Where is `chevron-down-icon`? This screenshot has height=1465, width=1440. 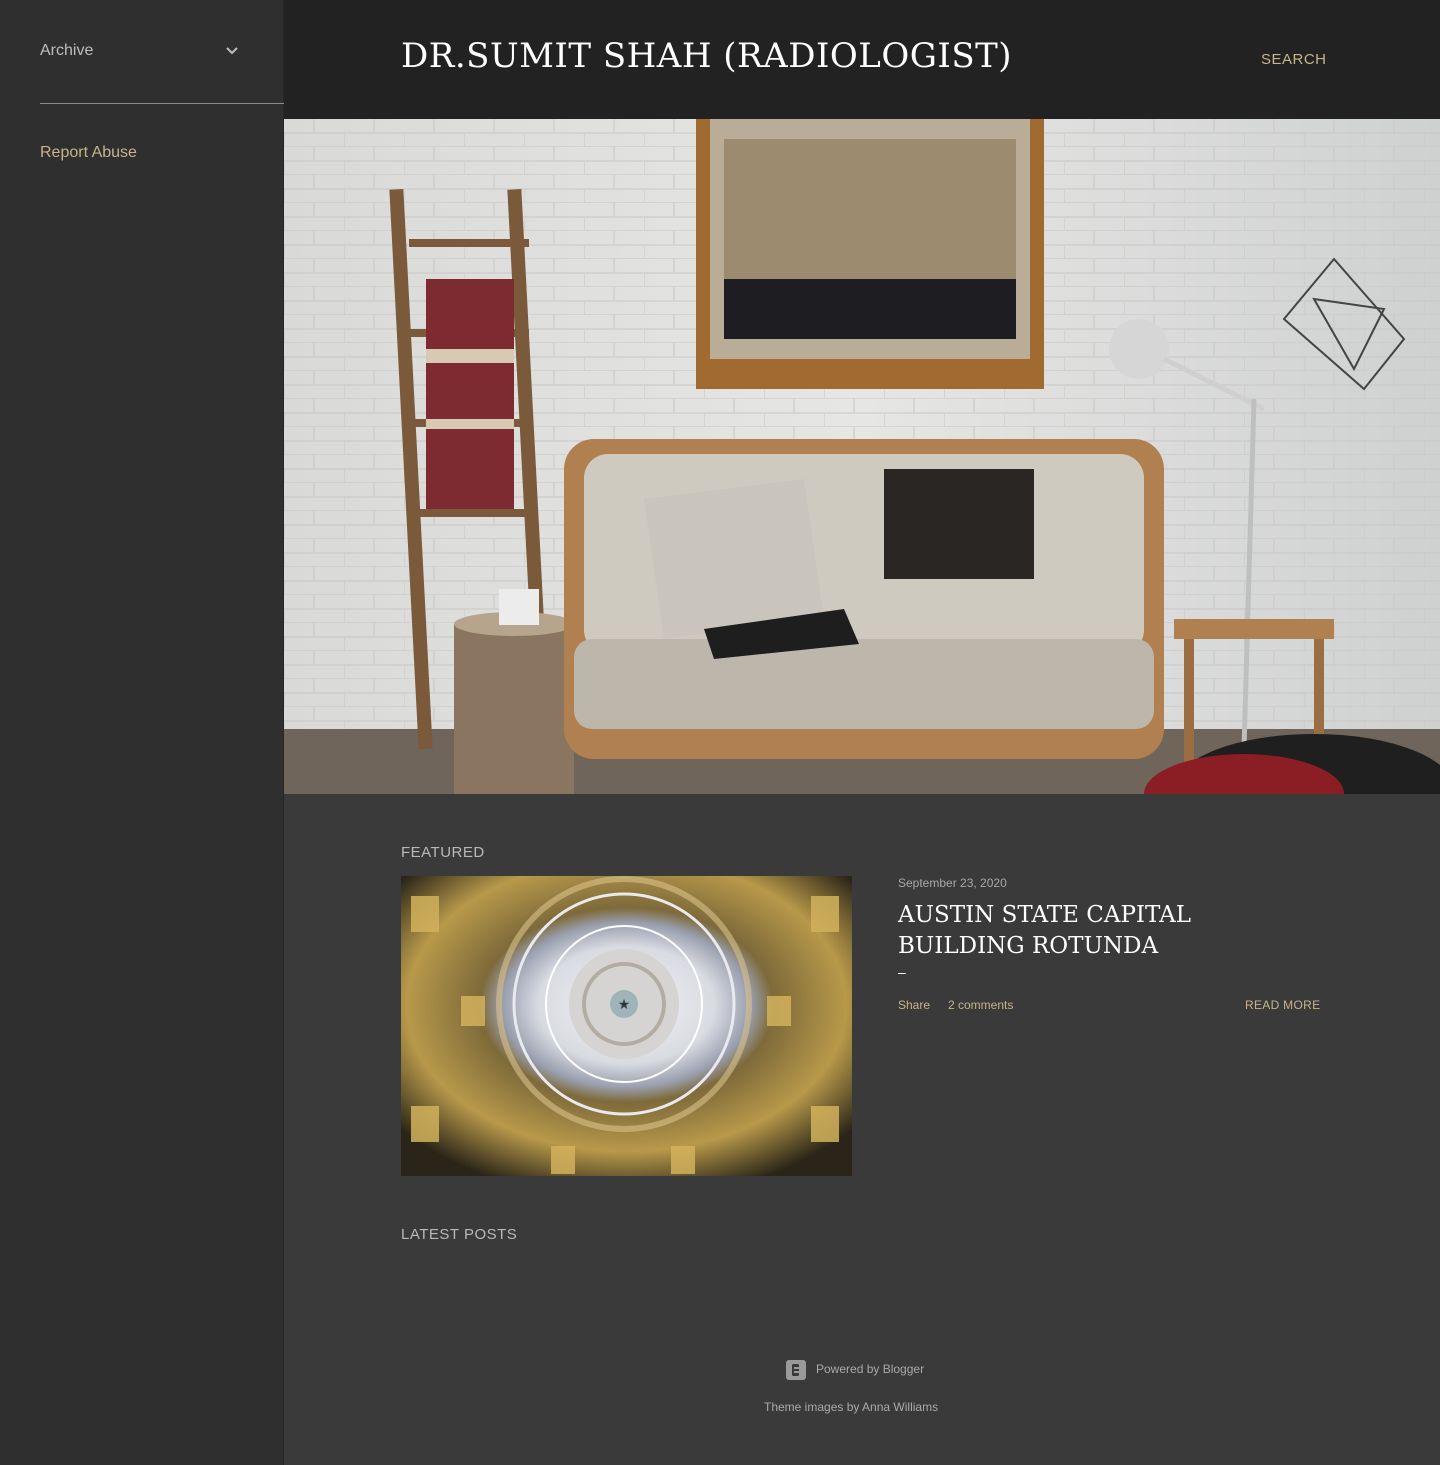 chevron-down-icon is located at coordinates (232, 51).